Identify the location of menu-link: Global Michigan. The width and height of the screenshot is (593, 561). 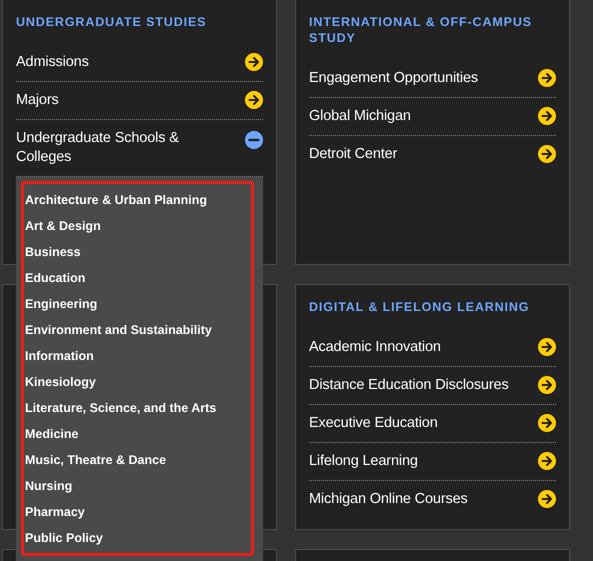
(432, 116).